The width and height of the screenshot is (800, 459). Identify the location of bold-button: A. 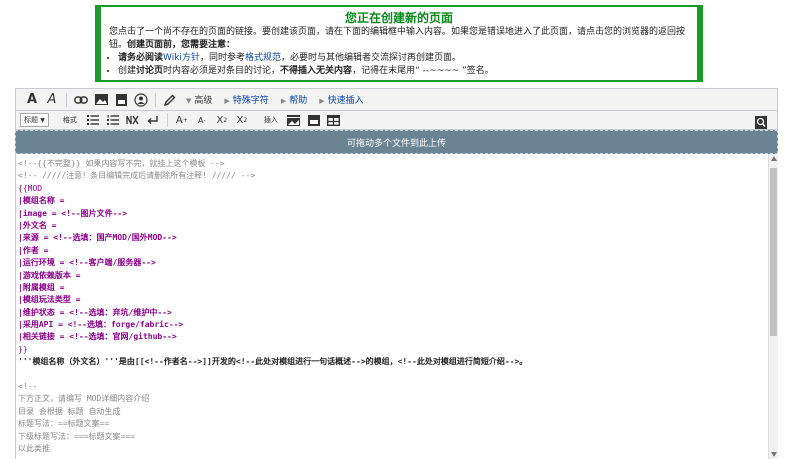
(32, 100).